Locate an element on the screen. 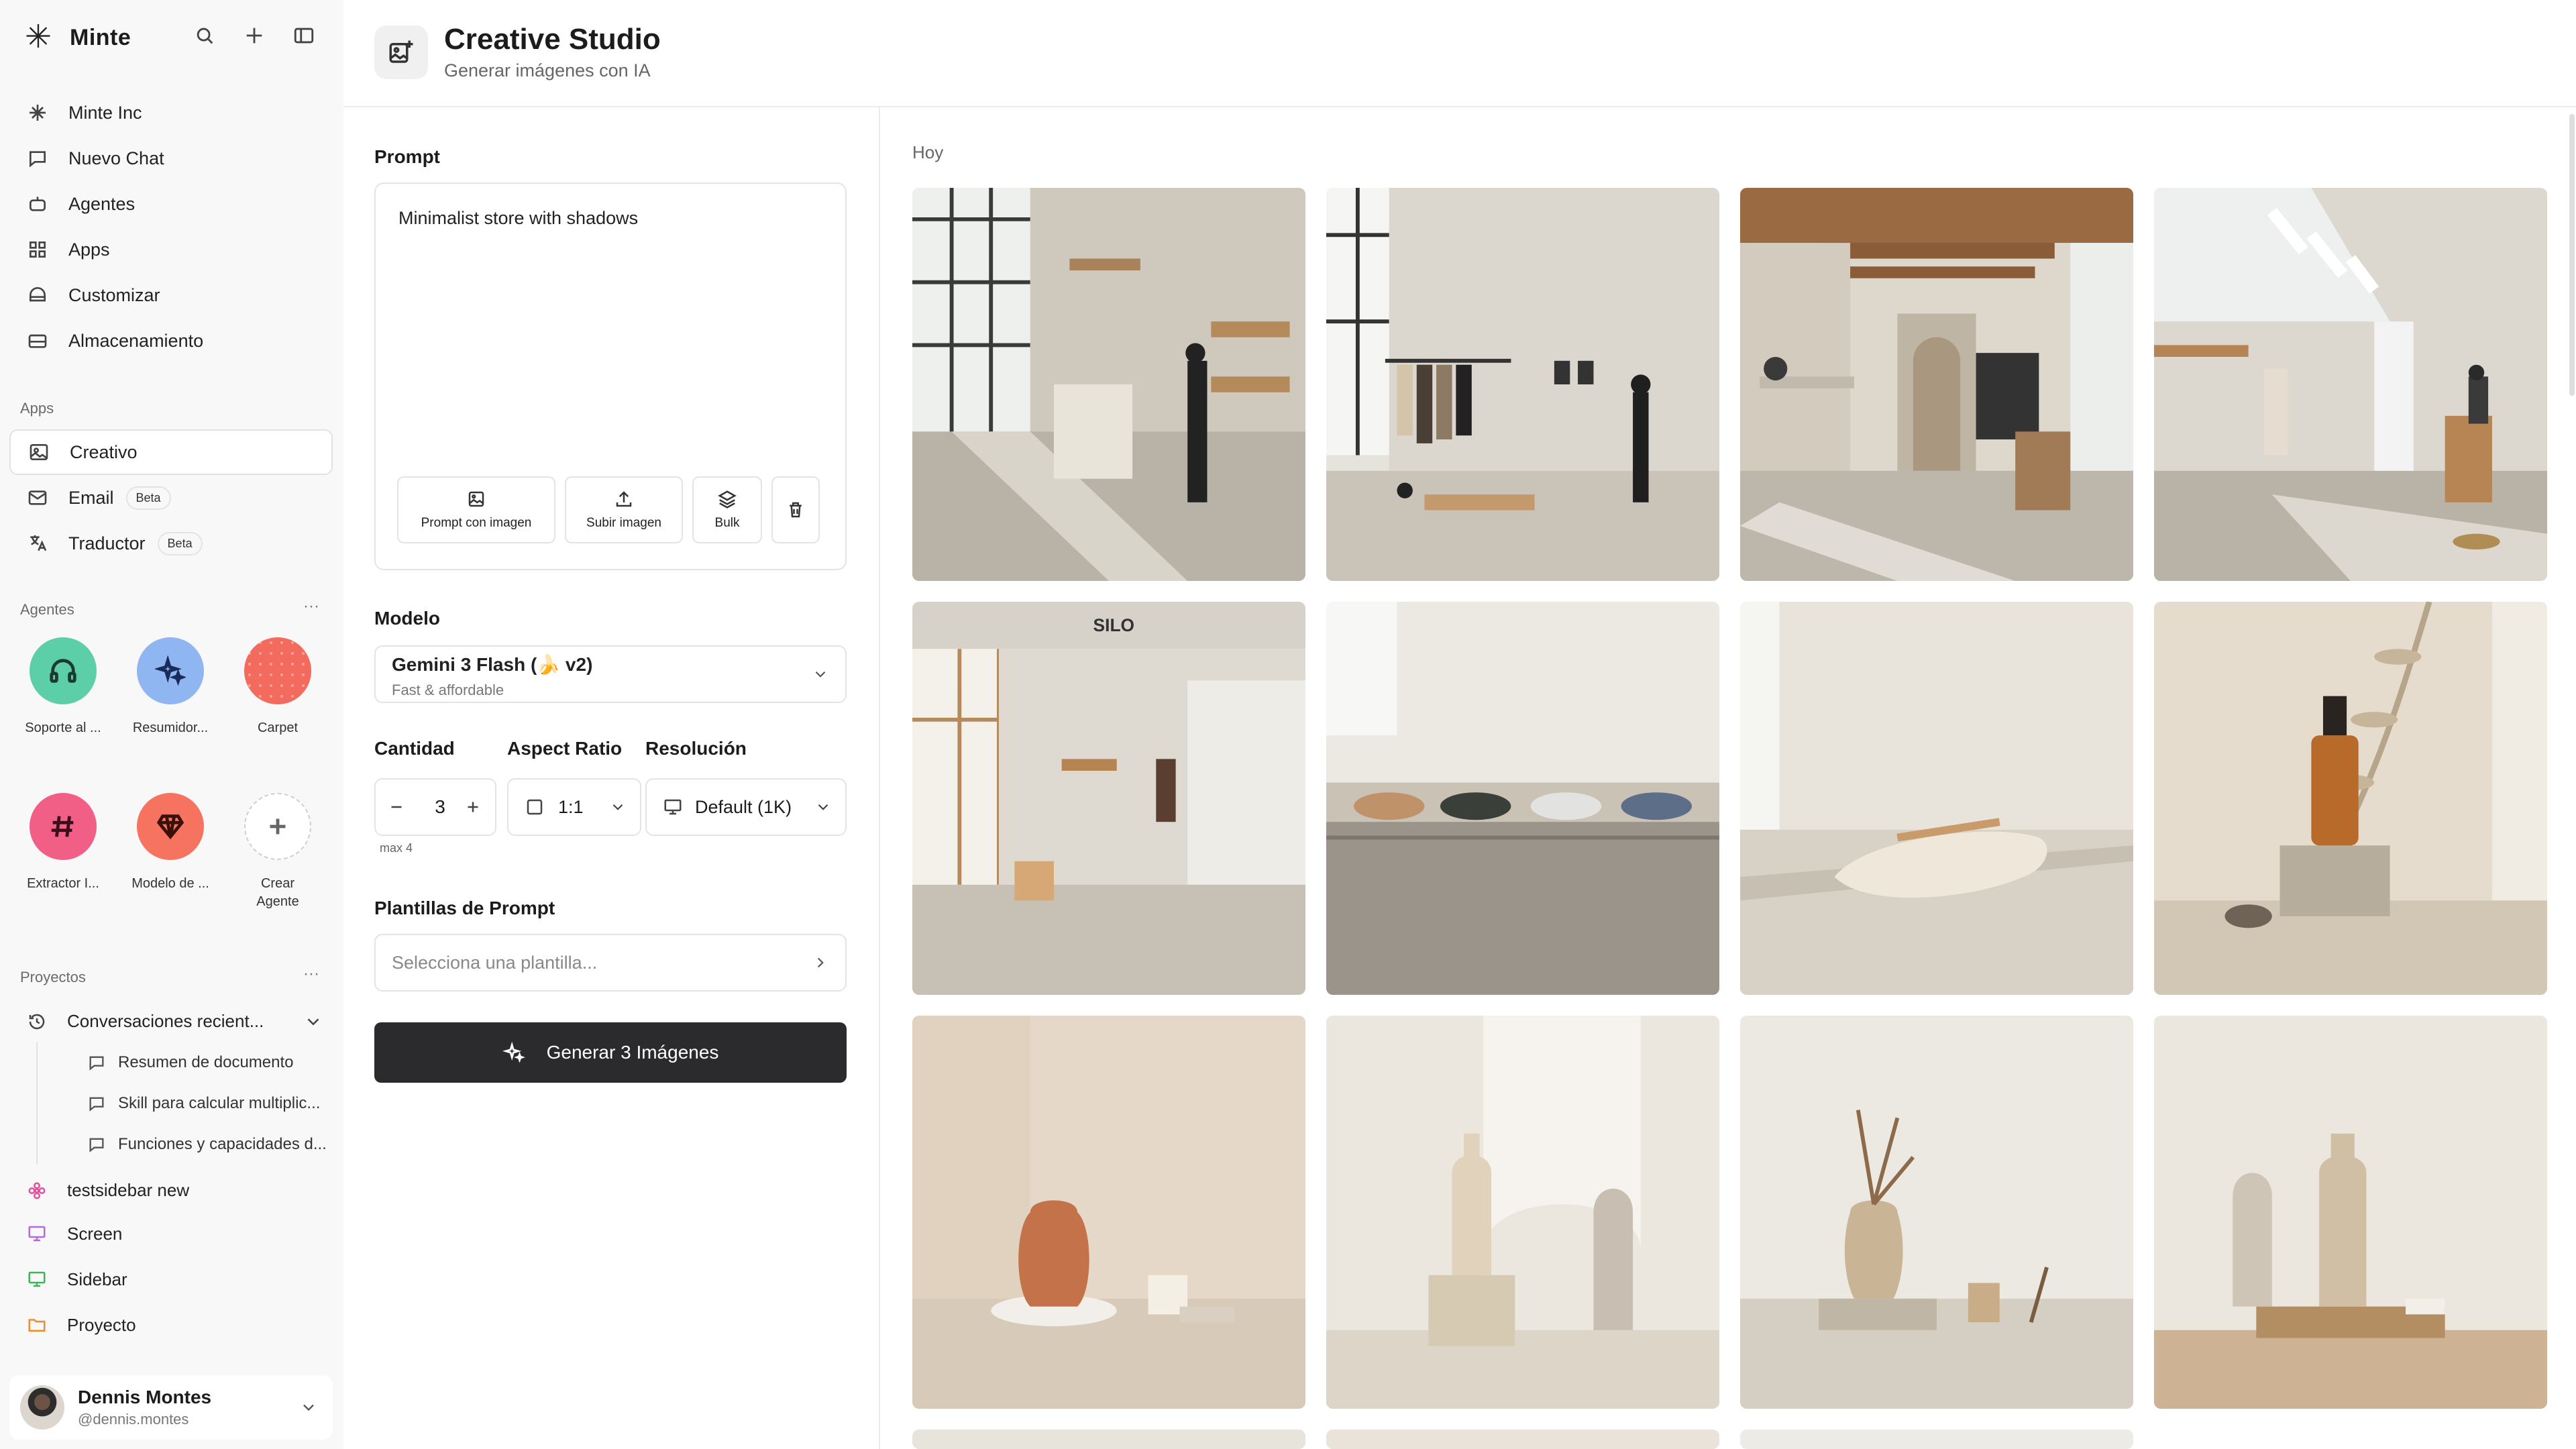  resolution-select: Default (1K) is located at coordinates (746, 807).